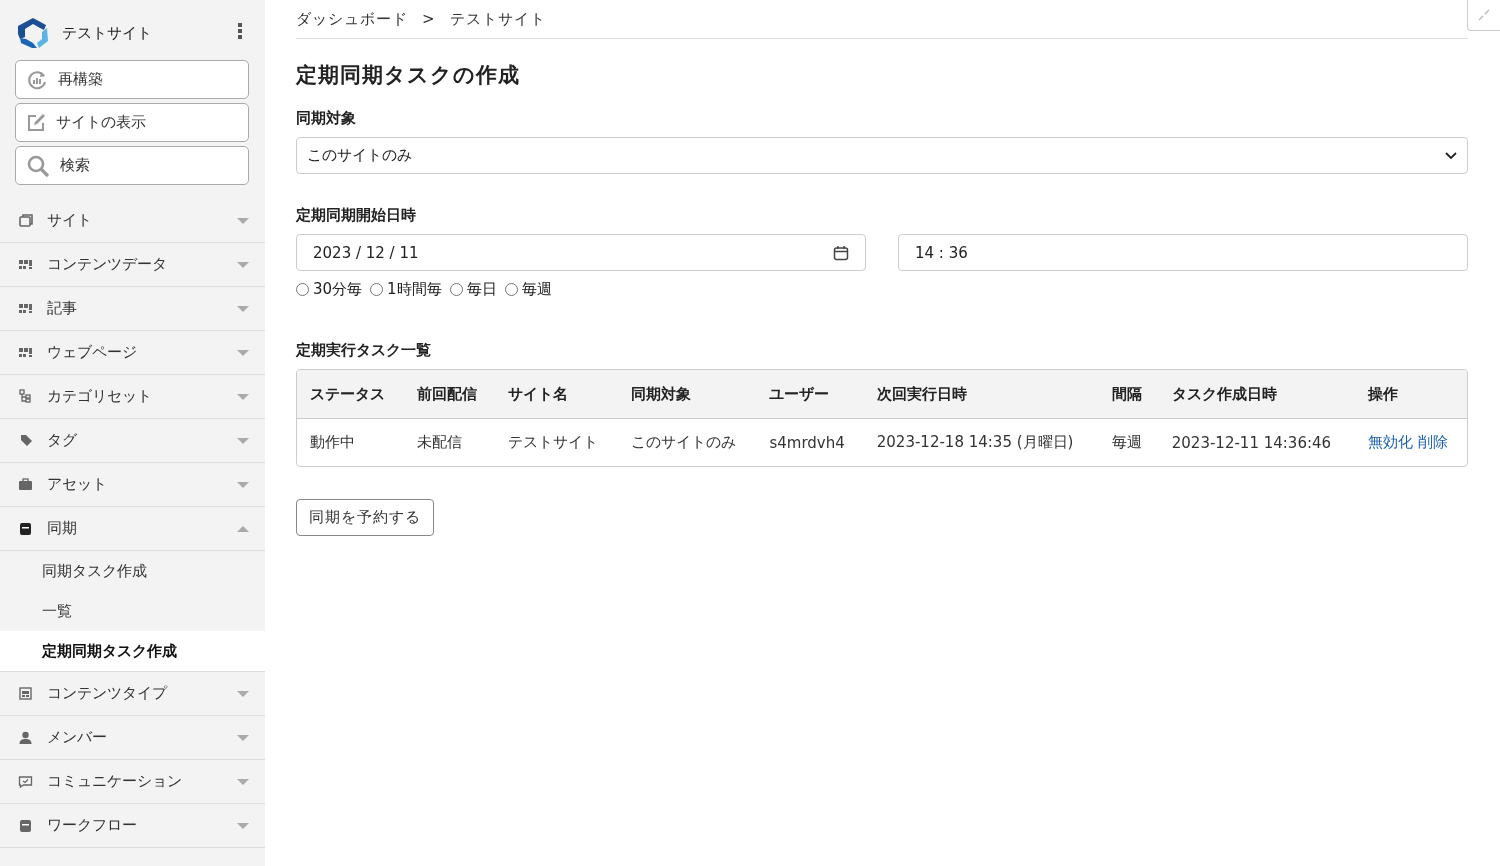 This screenshot has width=1500, height=866. I want to click on sidebar-button: サイトの表示, so click(132, 122).